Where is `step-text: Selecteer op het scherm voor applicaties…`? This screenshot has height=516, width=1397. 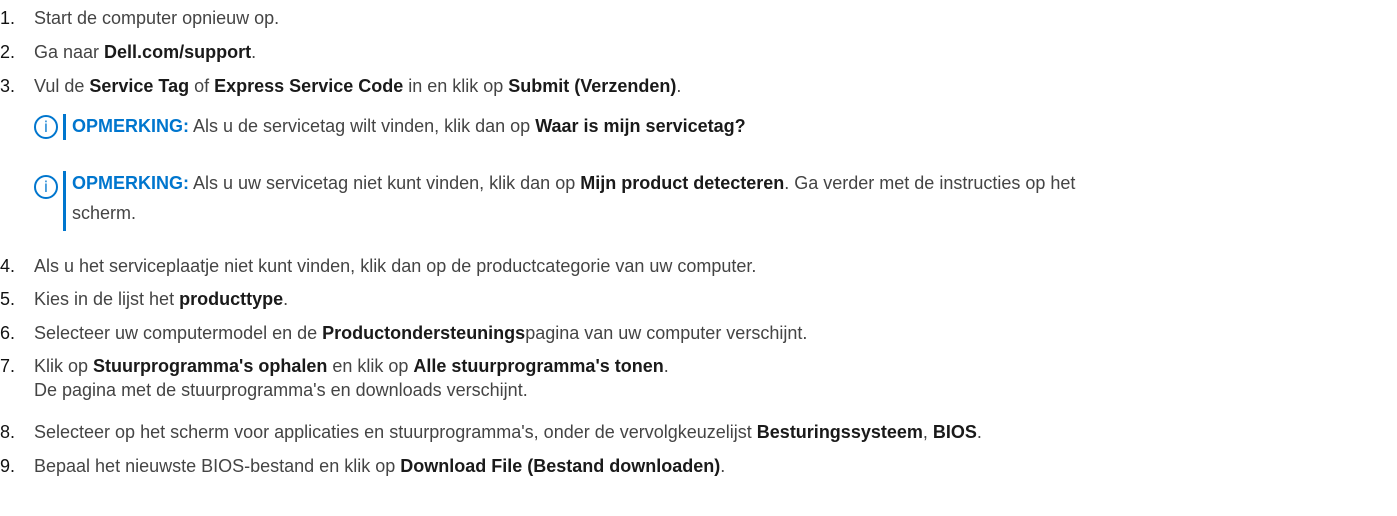
step-text: Selecteer op het scherm voor applicaties… is located at coordinates (508, 432).